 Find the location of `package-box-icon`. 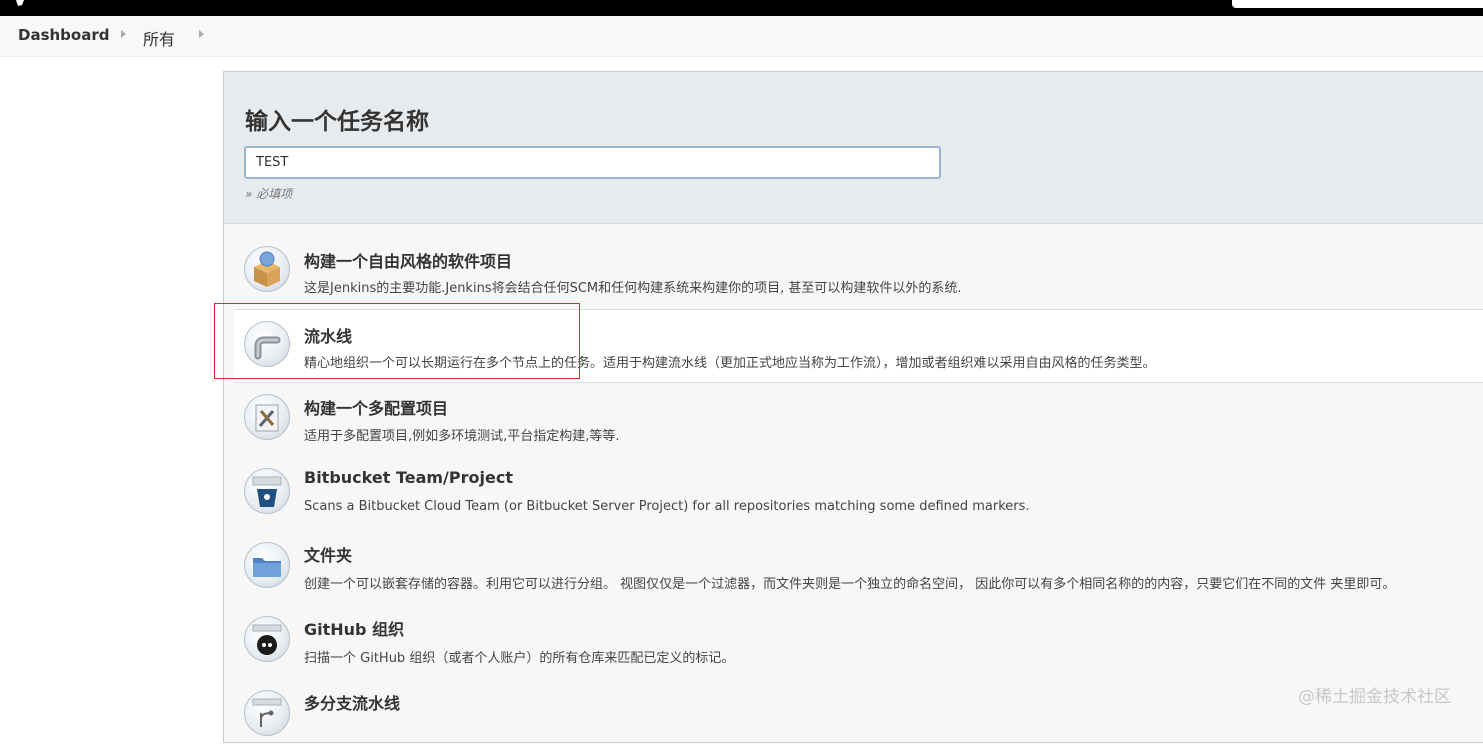

package-box-icon is located at coordinates (267, 269).